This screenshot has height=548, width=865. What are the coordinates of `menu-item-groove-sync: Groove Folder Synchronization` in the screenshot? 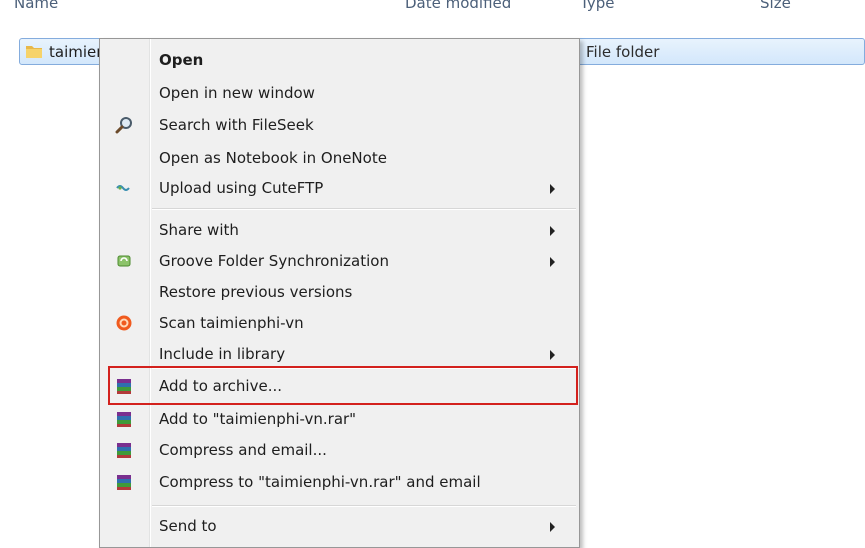 It's located at (339, 262).